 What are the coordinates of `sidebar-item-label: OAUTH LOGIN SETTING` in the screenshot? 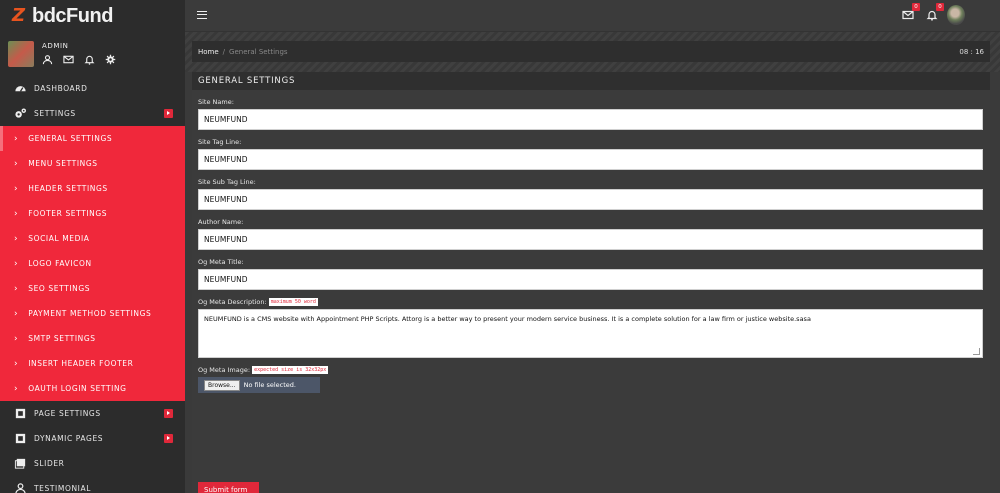 It's located at (77, 388).